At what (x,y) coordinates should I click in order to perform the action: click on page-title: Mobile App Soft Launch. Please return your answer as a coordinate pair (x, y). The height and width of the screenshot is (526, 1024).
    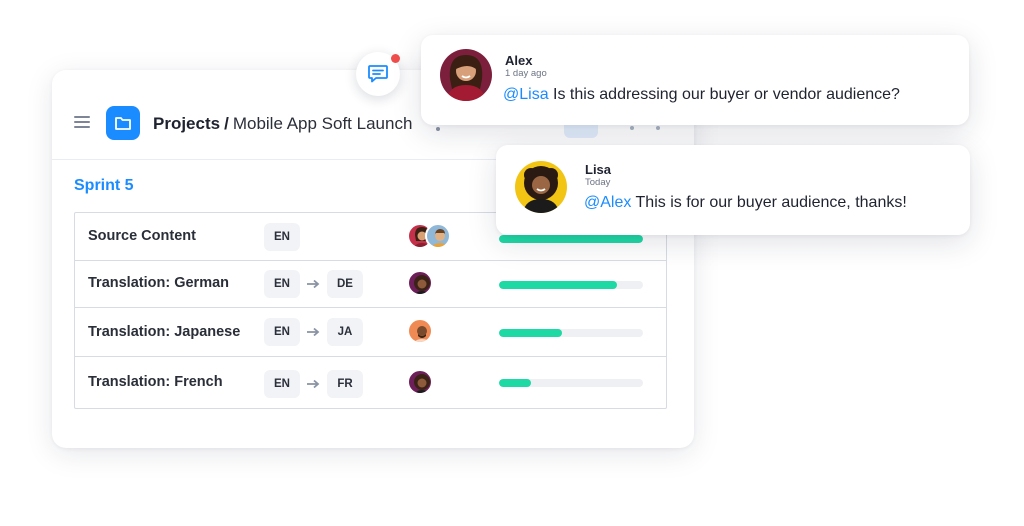
    Looking at the image, I should click on (322, 123).